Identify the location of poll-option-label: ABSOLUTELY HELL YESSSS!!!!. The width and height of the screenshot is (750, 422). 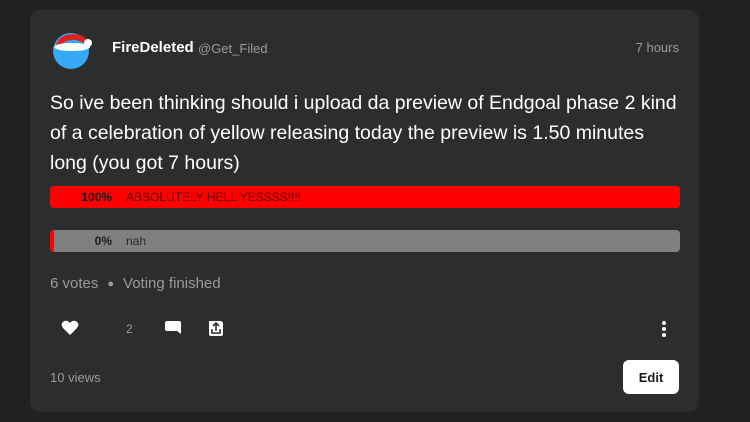
(213, 197).